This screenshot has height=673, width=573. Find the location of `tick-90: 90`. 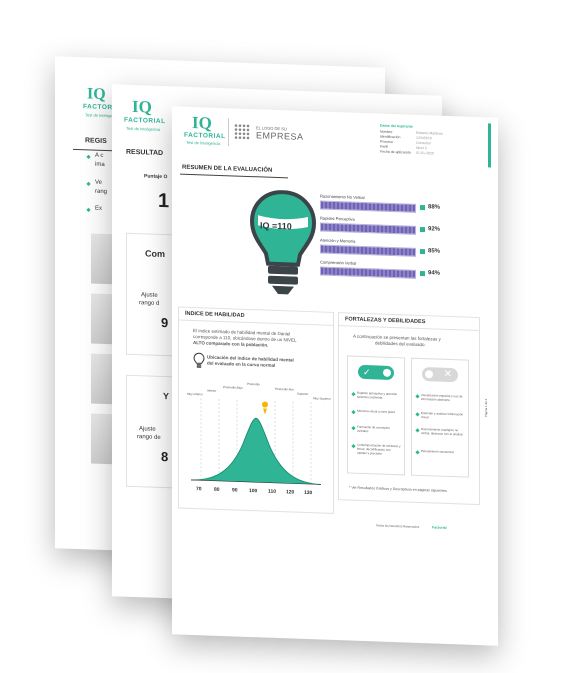

tick-90: 90 is located at coordinates (235, 490).